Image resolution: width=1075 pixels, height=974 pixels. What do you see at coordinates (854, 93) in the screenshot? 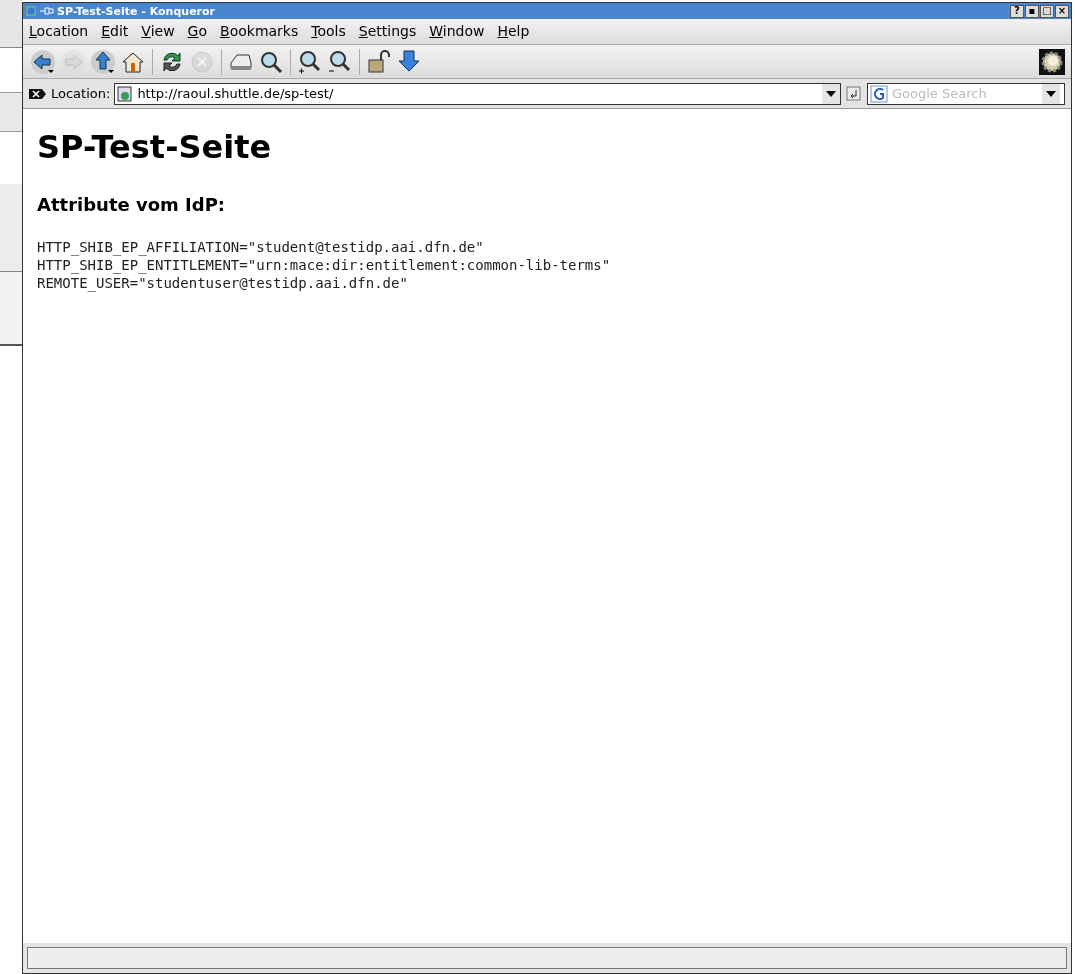
I see `go-icon` at bounding box center [854, 93].